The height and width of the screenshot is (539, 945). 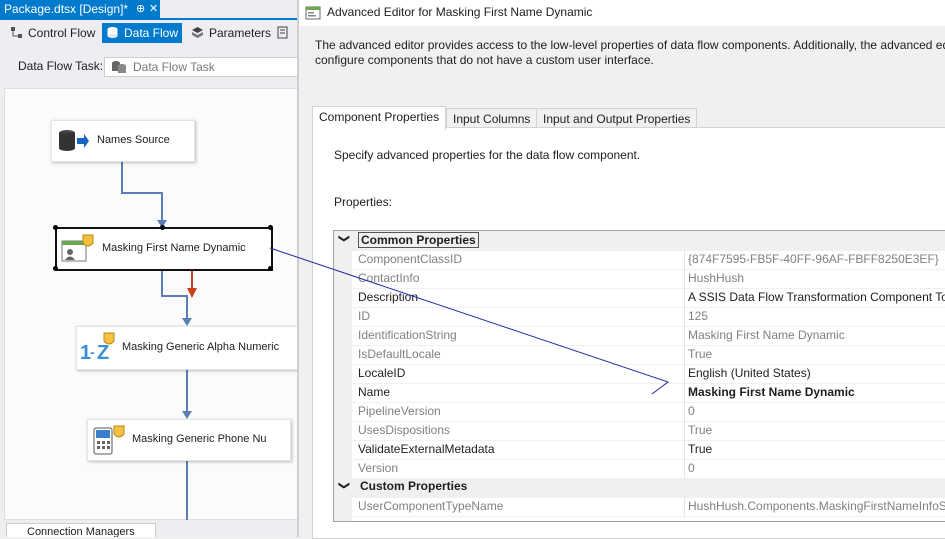 What do you see at coordinates (418, 240) in the screenshot?
I see `category-label: Common Properties` at bounding box center [418, 240].